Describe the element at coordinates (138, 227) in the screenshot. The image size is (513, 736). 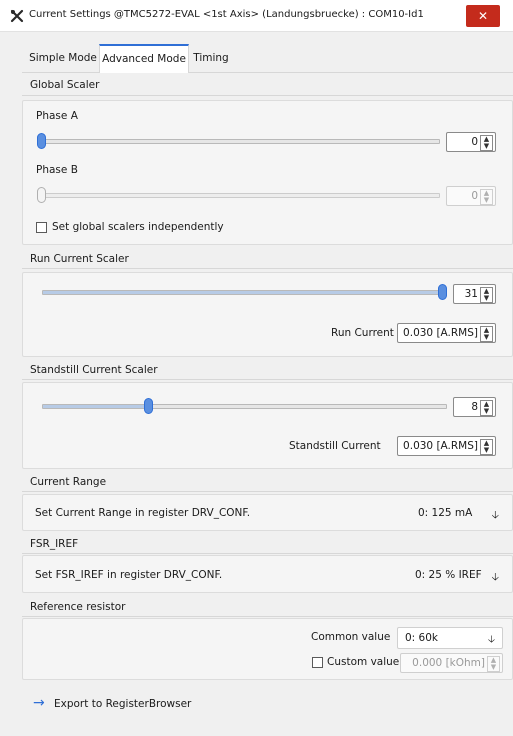
I see `independent-scalers-label: Set global scalers independently` at that location.